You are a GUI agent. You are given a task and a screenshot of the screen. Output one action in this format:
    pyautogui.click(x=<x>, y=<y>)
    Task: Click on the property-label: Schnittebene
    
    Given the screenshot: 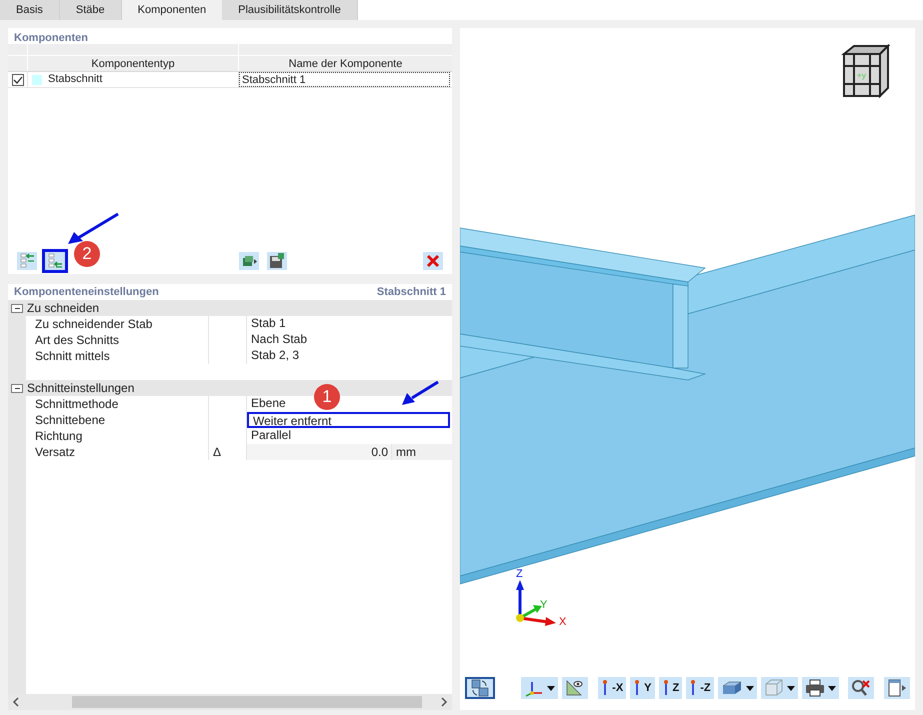 What is the action you would take?
    pyautogui.click(x=70, y=420)
    